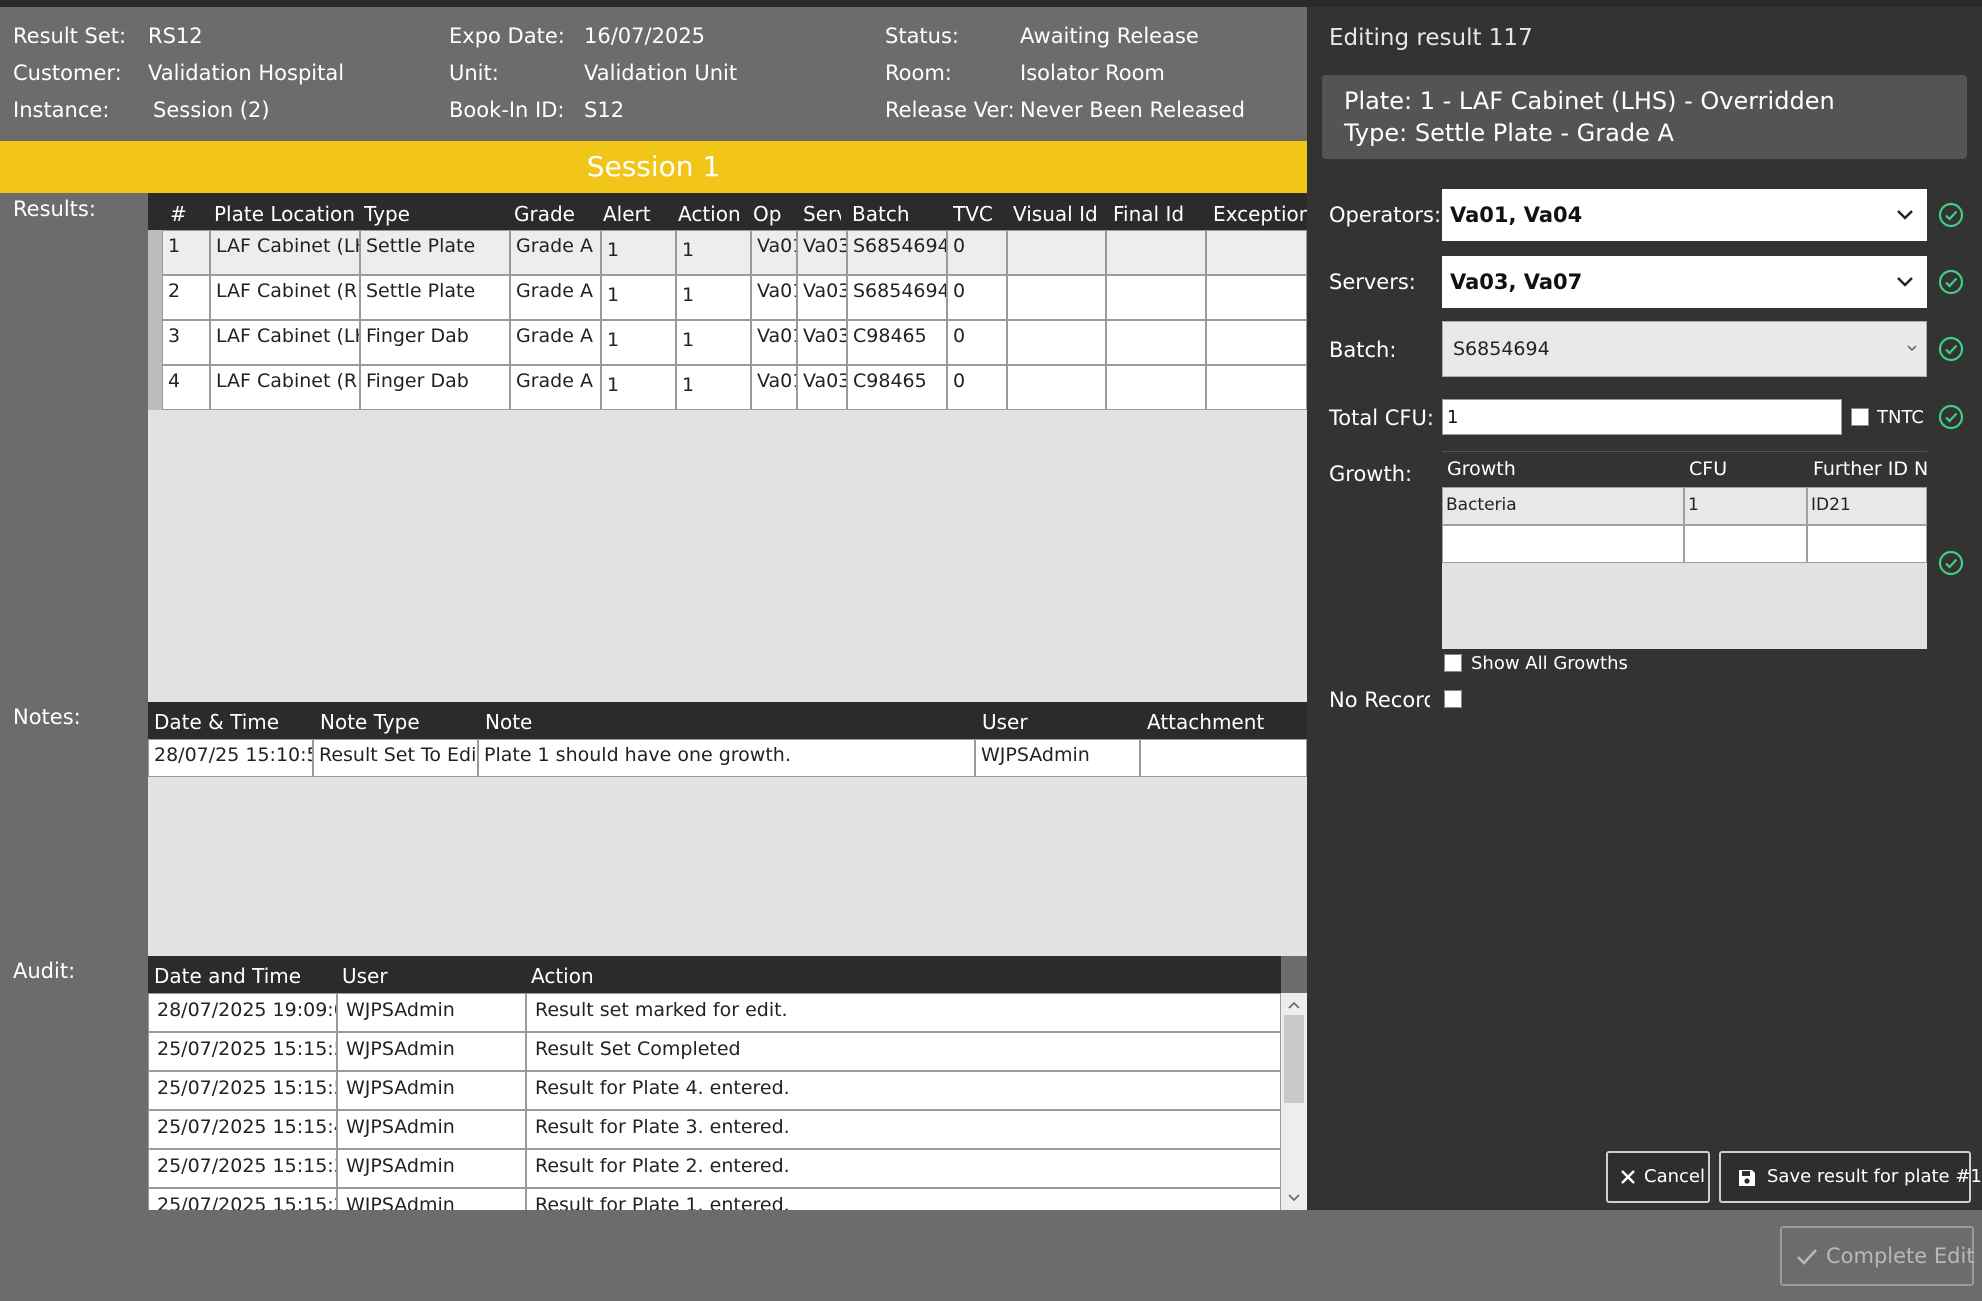 This screenshot has height=1301, width=1982. What do you see at coordinates (1745, 506) in the screenshot?
I see `growth-cfu-cell: 1` at bounding box center [1745, 506].